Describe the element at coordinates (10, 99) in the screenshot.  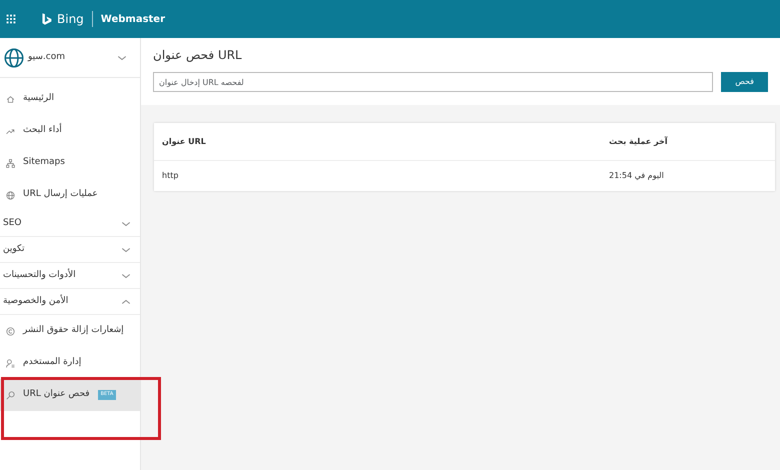
I see `home-icon` at that location.